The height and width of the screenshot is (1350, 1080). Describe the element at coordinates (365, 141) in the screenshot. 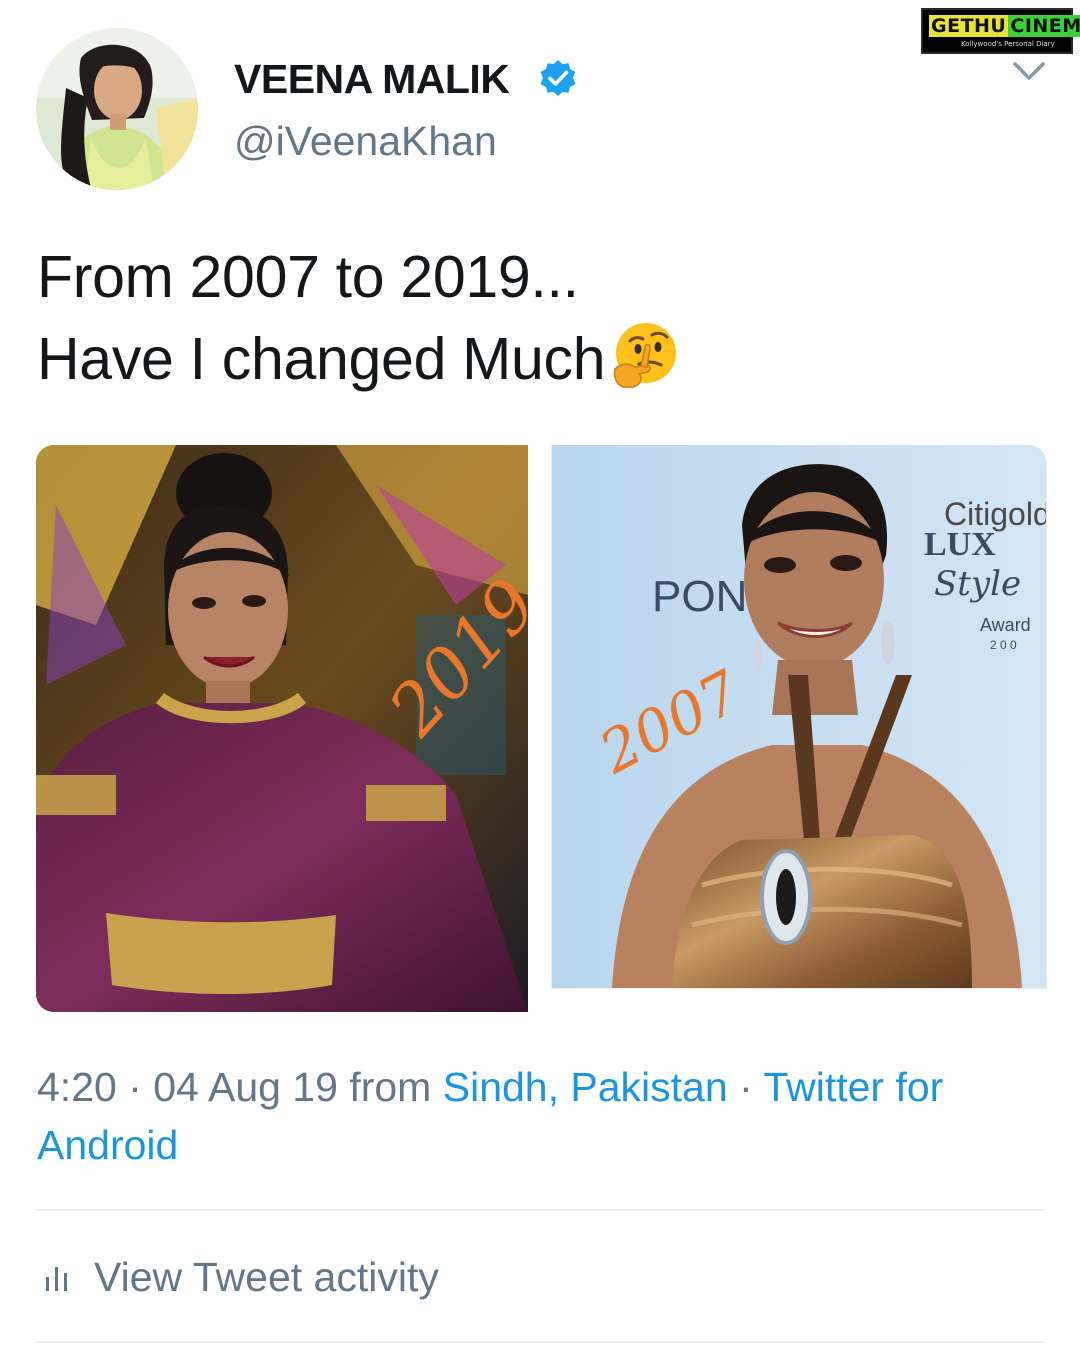

I see `author-handle: @iVeenaKhan` at that location.